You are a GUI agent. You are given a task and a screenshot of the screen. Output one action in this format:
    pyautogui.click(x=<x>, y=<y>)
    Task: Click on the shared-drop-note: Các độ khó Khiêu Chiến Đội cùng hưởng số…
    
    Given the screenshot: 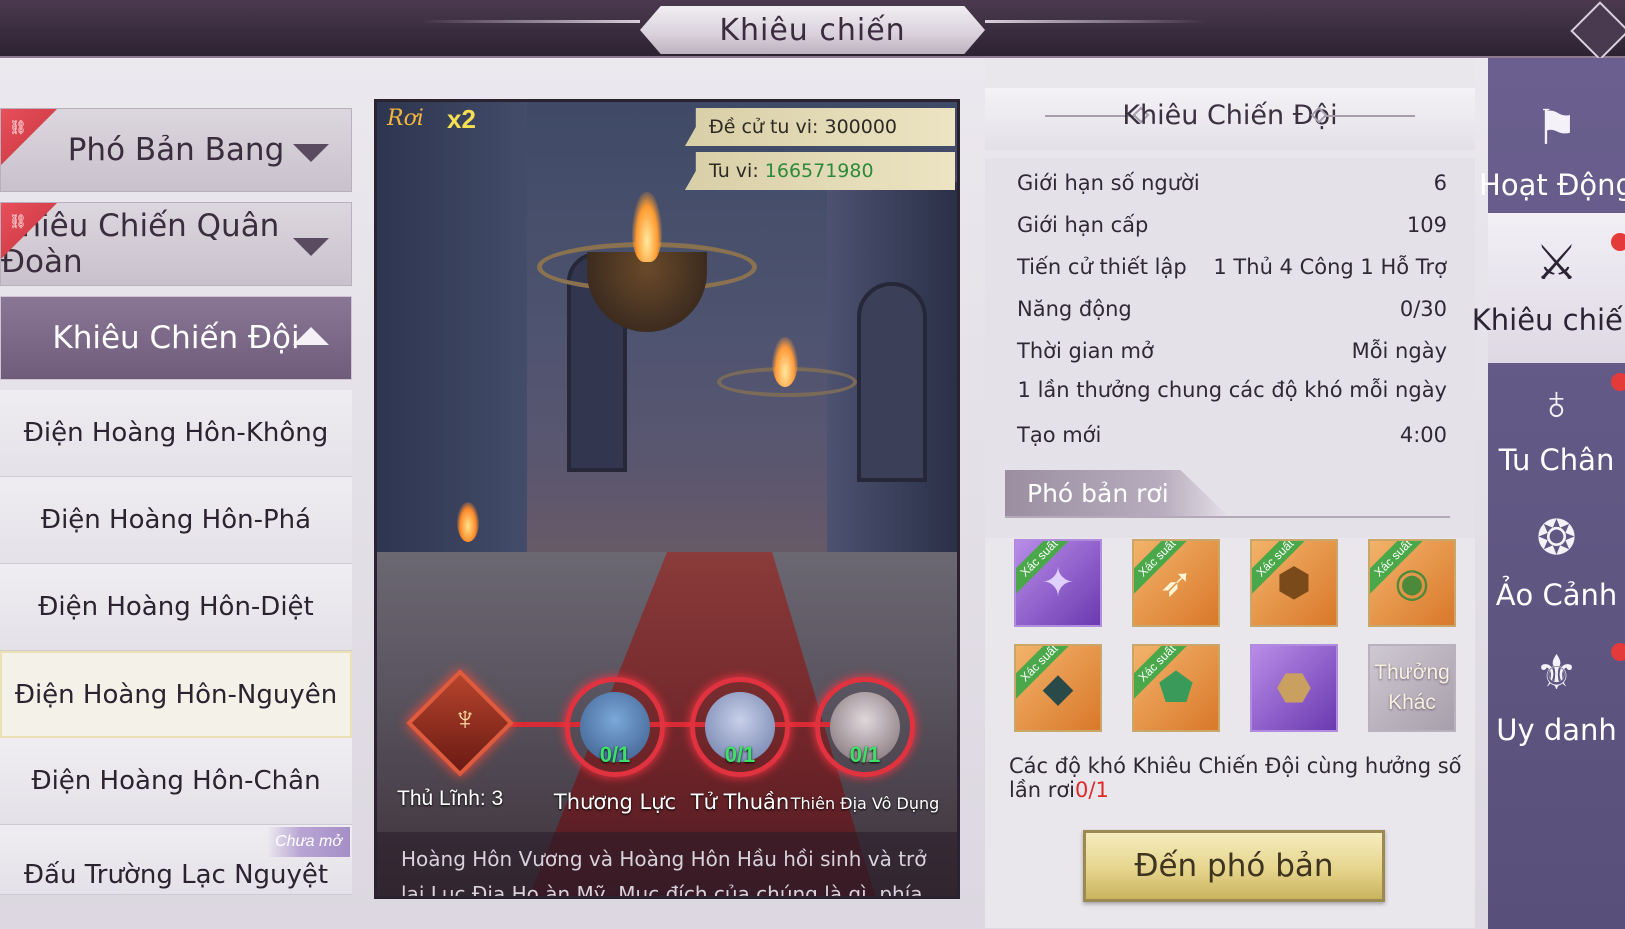 What is the action you would take?
    pyautogui.click(x=1242, y=778)
    